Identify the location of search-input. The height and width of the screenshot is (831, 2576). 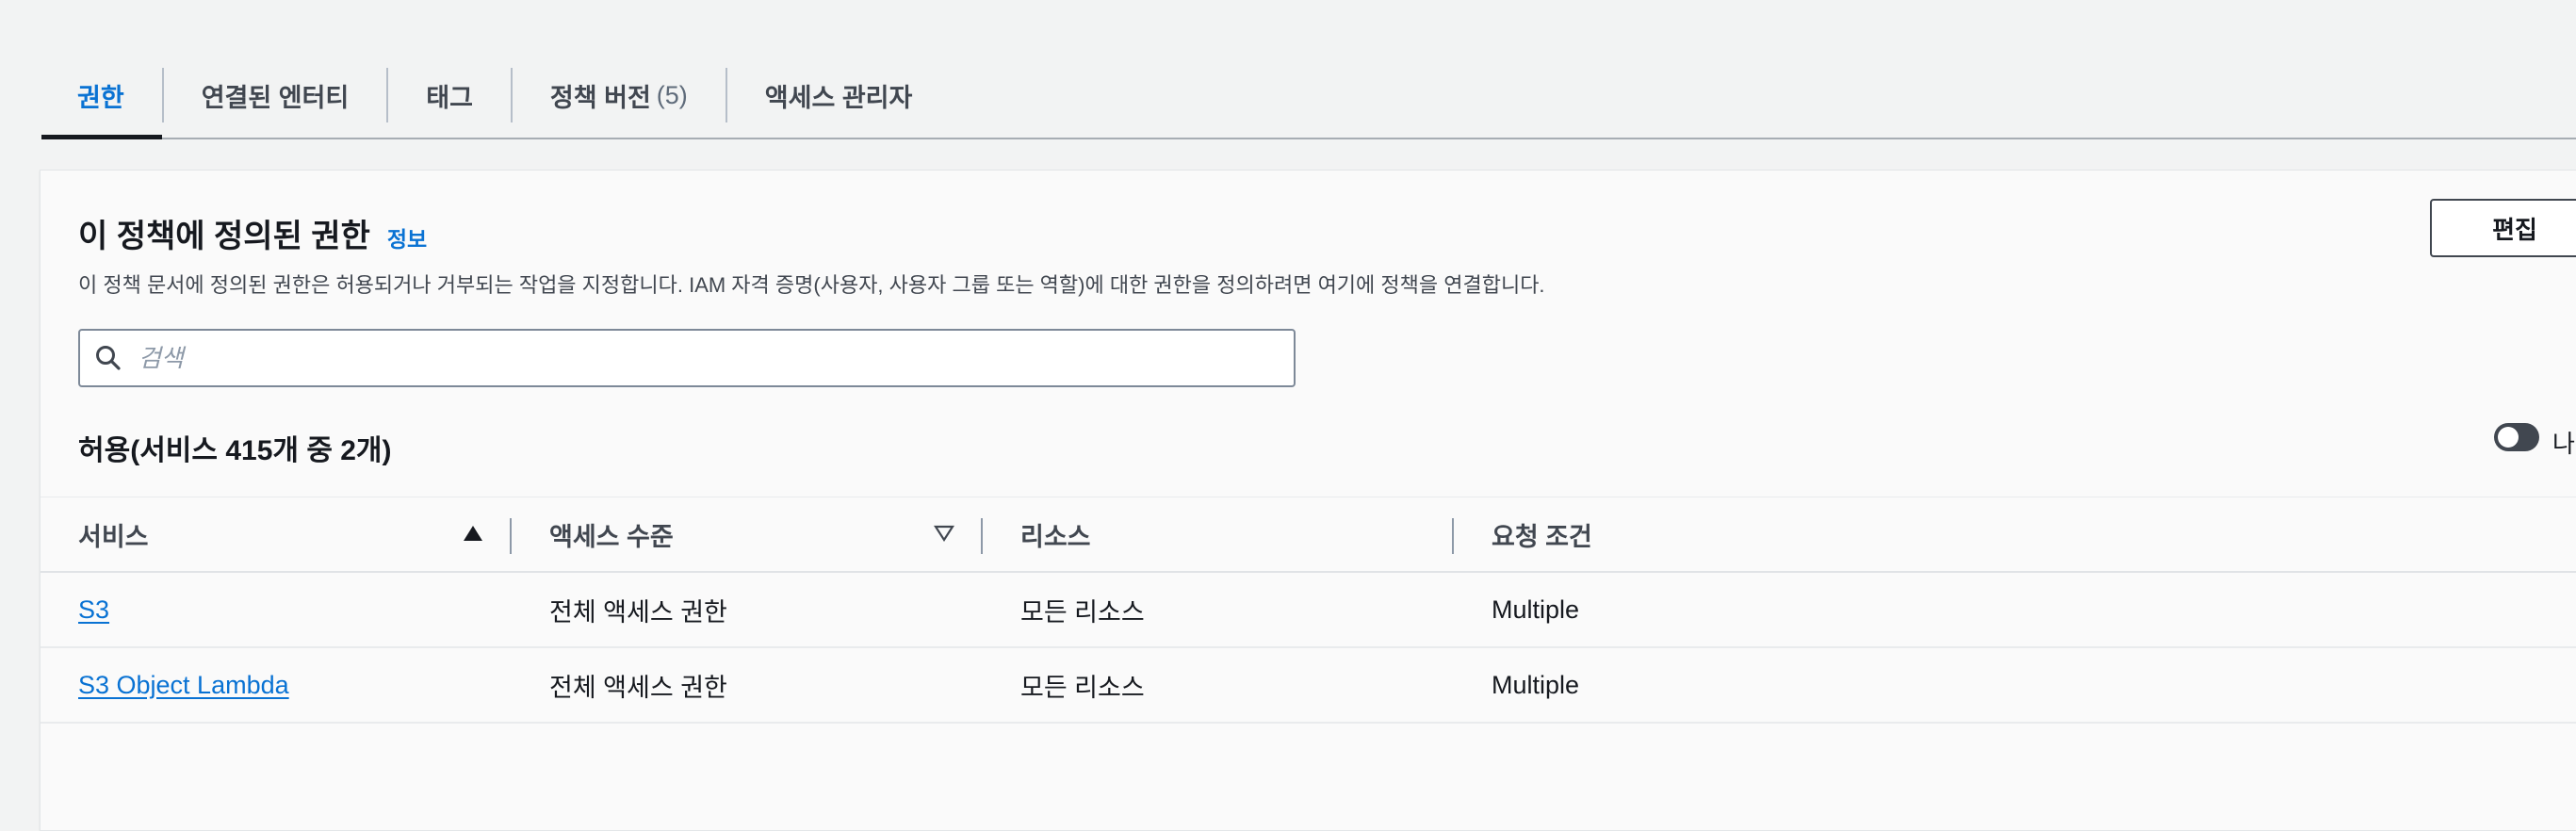
(715, 358).